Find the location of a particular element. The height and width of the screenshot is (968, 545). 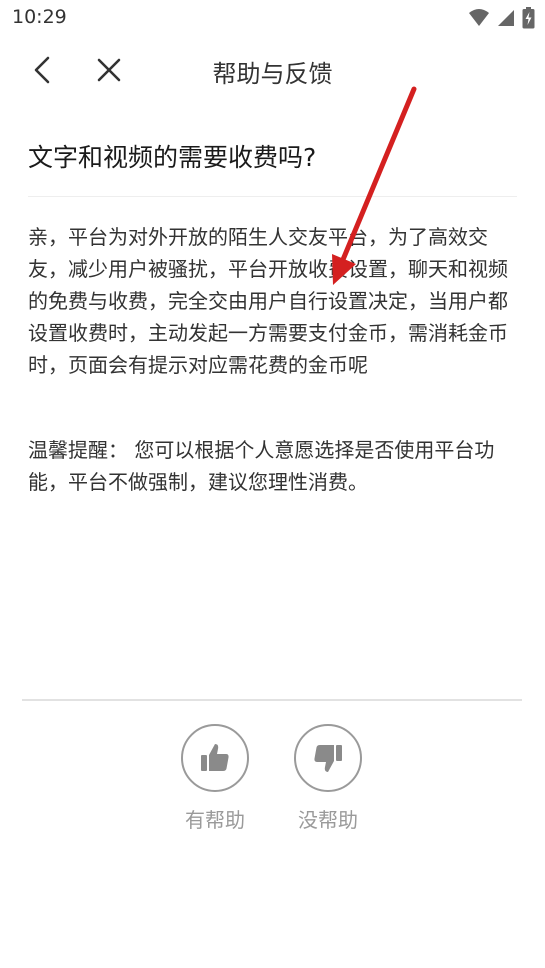

thumbs-up-icon is located at coordinates (215, 757).